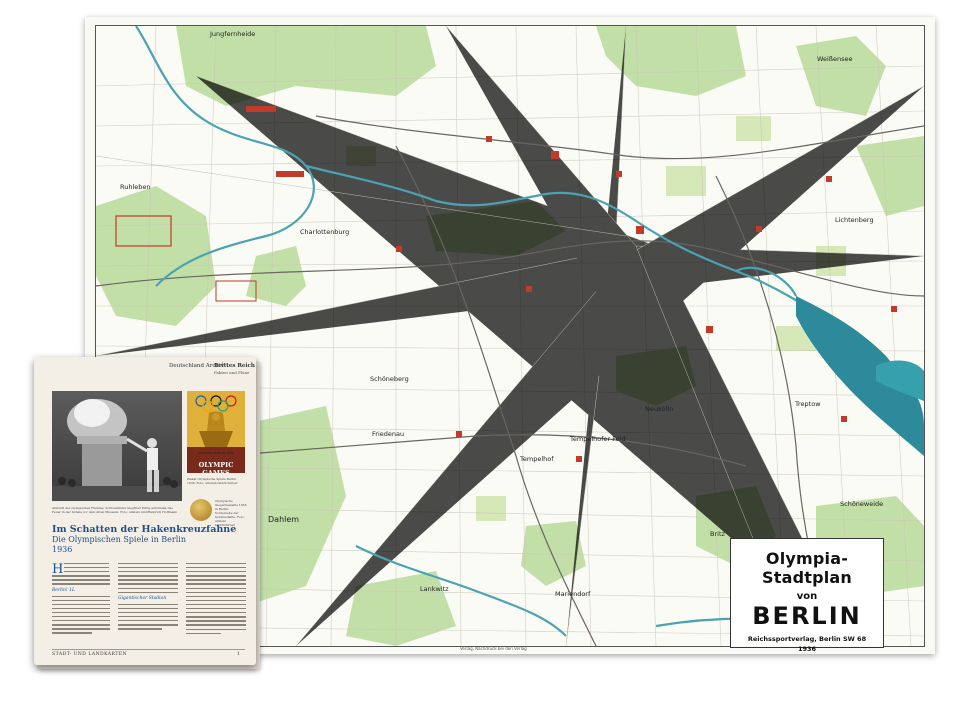 This screenshot has height=701, width=957. I want to click on map-place-label: Friedenau, so click(388, 434).